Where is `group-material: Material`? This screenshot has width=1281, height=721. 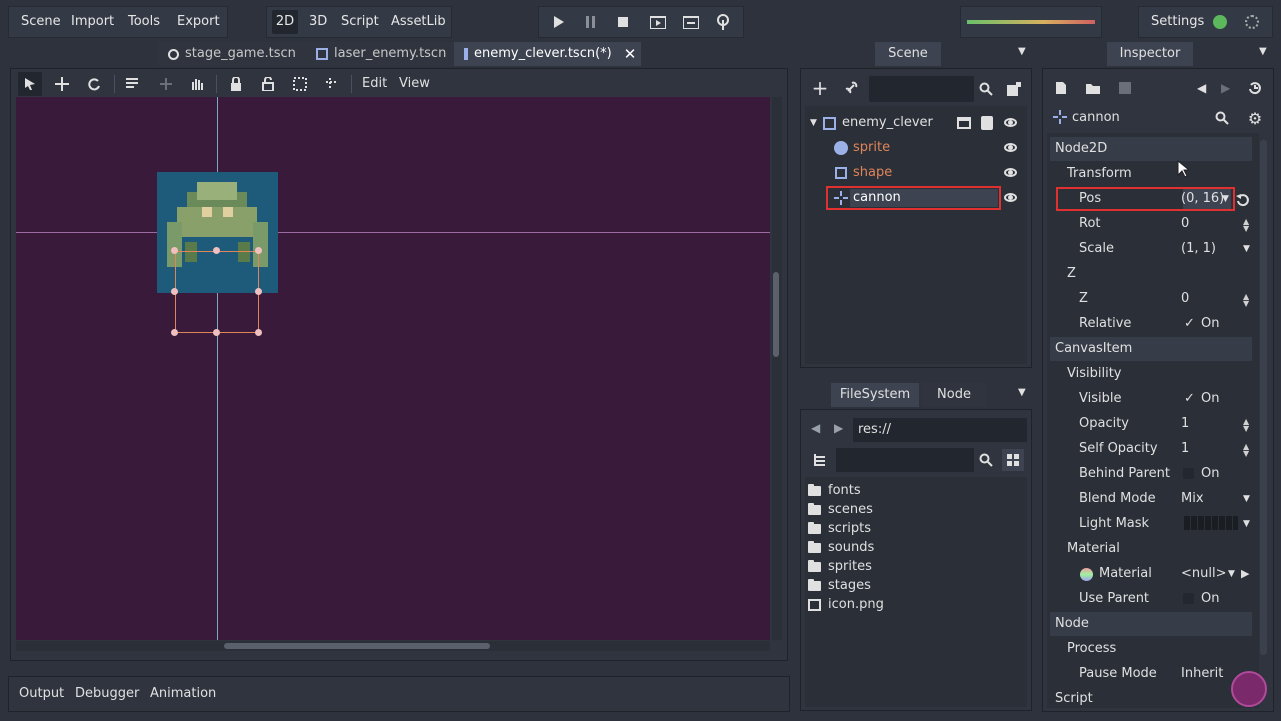 group-material: Material is located at coordinates (1155, 549).